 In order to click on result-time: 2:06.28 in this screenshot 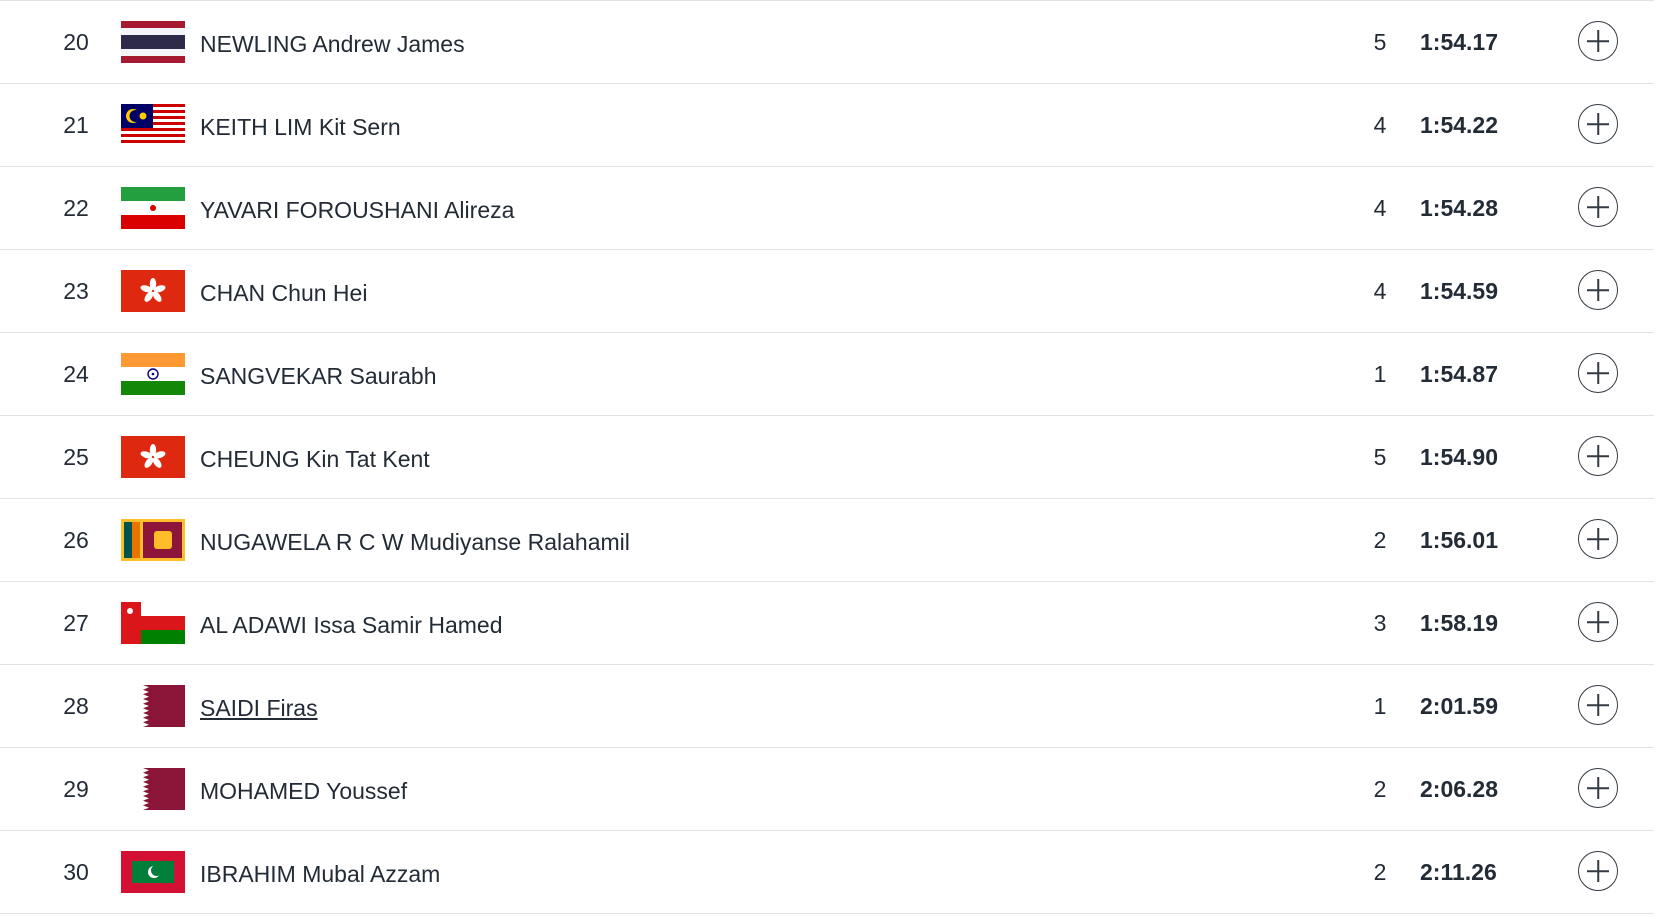, I will do `click(1459, 789)`.